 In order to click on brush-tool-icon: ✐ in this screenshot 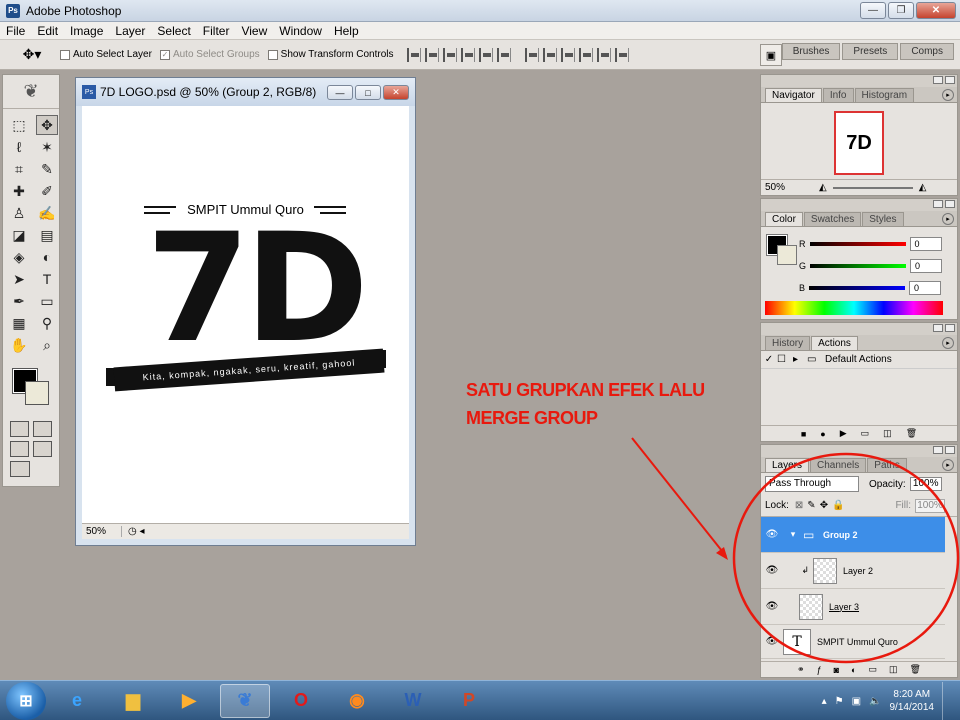, I will do `click(47, 191)`.